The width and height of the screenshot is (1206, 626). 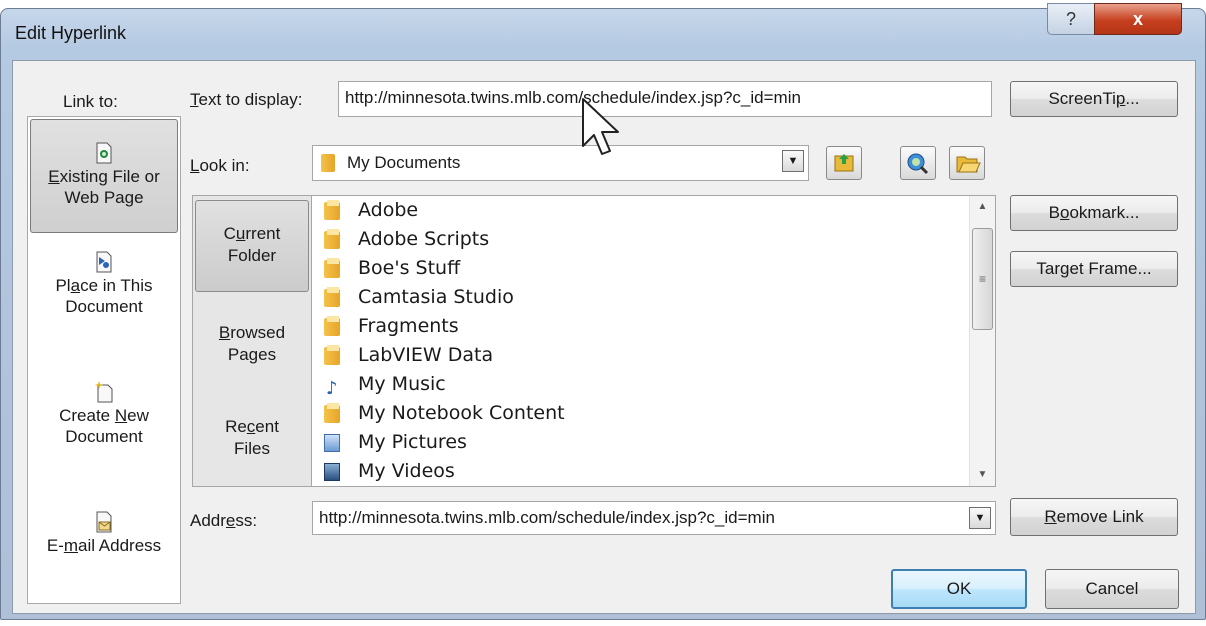 I want to click on folder-up-icon, so click(x=844, y=163).